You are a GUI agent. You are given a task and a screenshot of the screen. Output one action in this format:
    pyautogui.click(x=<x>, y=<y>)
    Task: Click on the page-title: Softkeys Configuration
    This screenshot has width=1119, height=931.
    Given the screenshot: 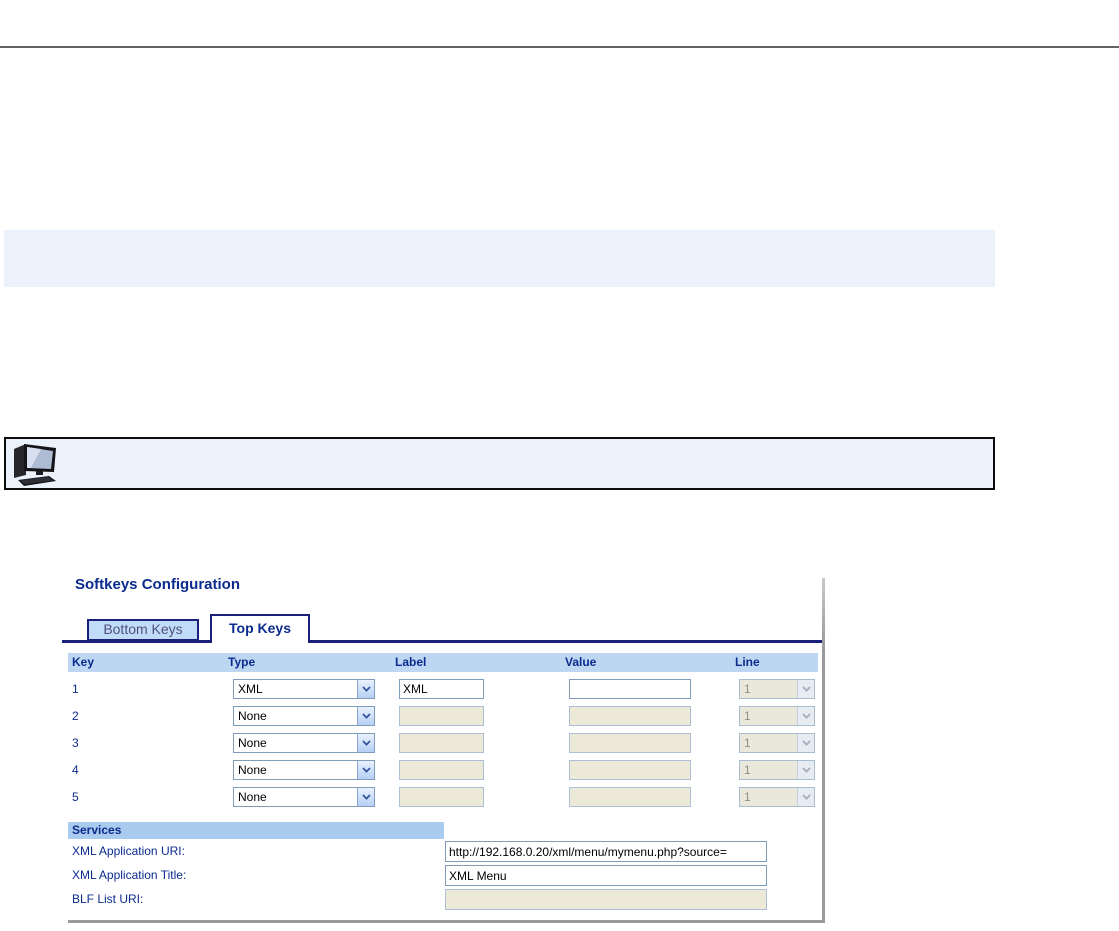 What is the action you would take?
    pyautogui.click(x=158, y=584)
    